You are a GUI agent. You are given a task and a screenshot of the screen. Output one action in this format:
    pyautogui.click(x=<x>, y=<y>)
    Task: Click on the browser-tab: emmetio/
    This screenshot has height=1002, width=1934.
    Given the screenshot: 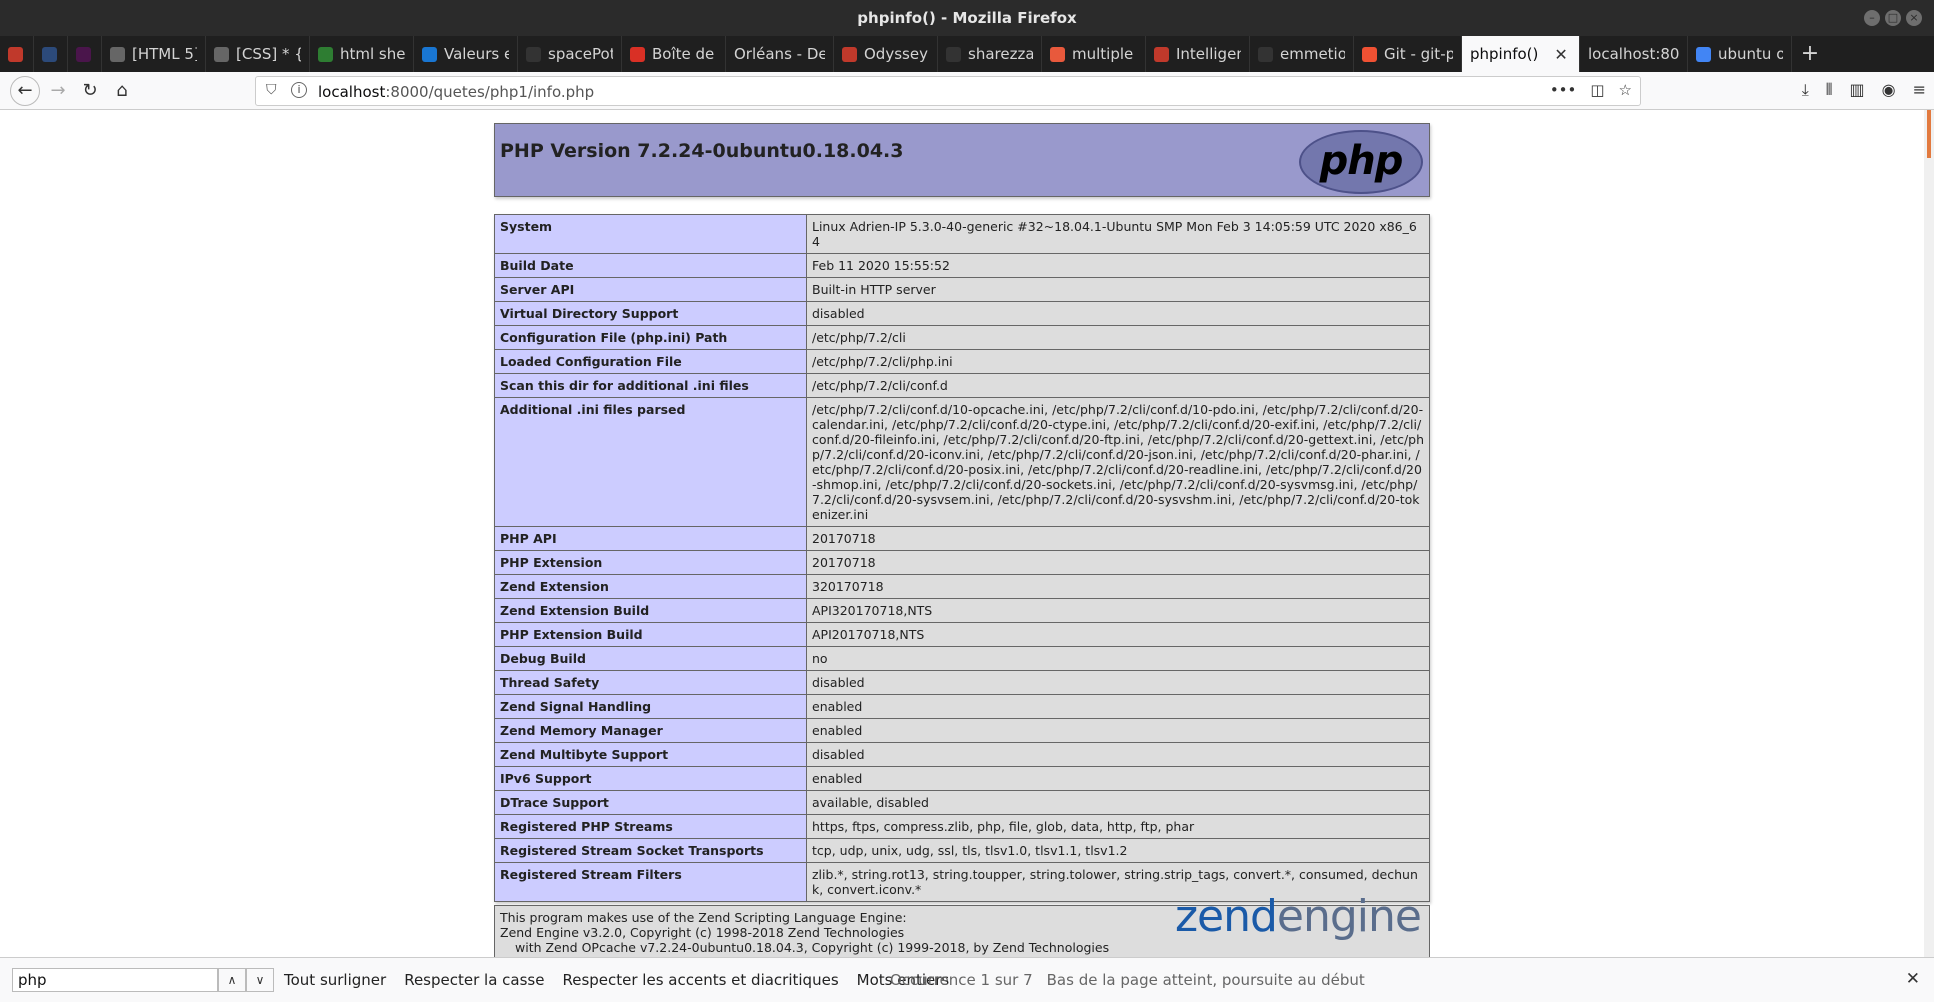 What is the action you would take?
    pyautogui.click(x=1302, y=54)
    